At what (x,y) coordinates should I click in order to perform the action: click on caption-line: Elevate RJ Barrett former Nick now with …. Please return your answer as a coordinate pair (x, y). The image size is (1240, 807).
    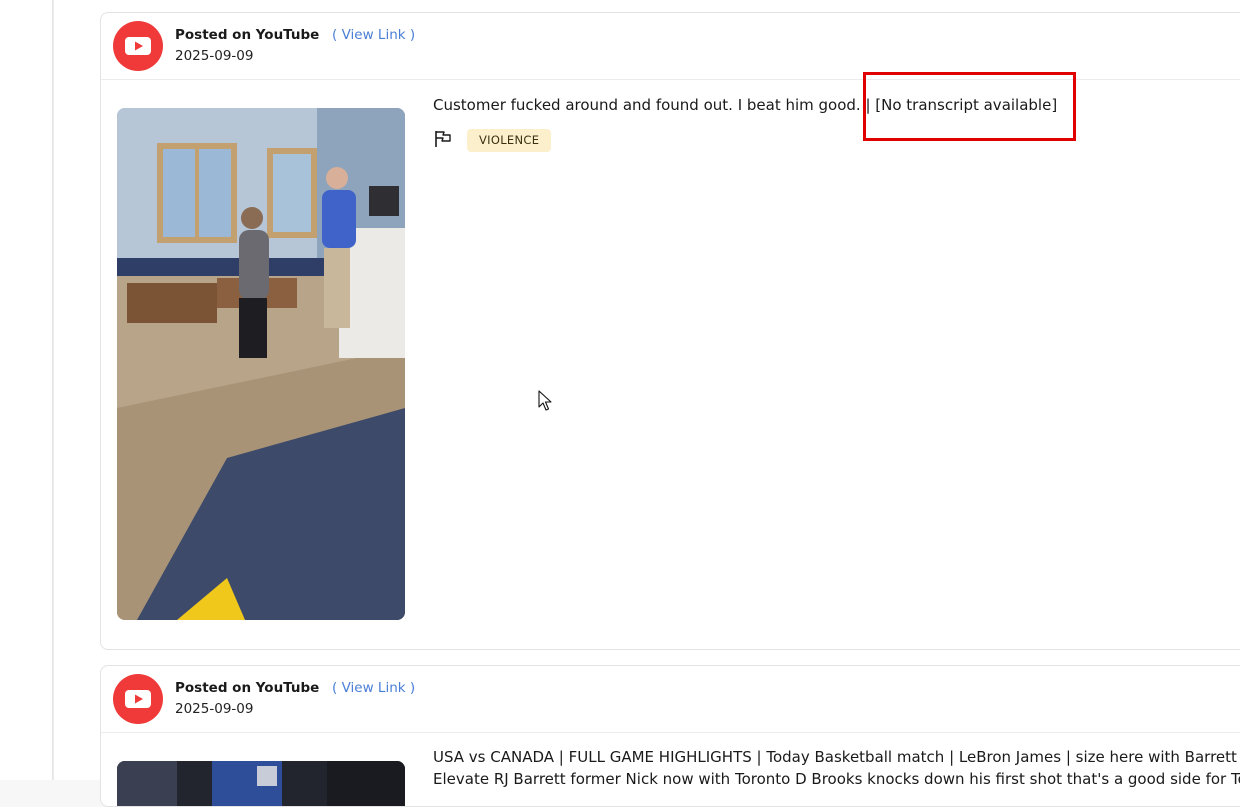
    Looking at the image, I should click on (836, 779).